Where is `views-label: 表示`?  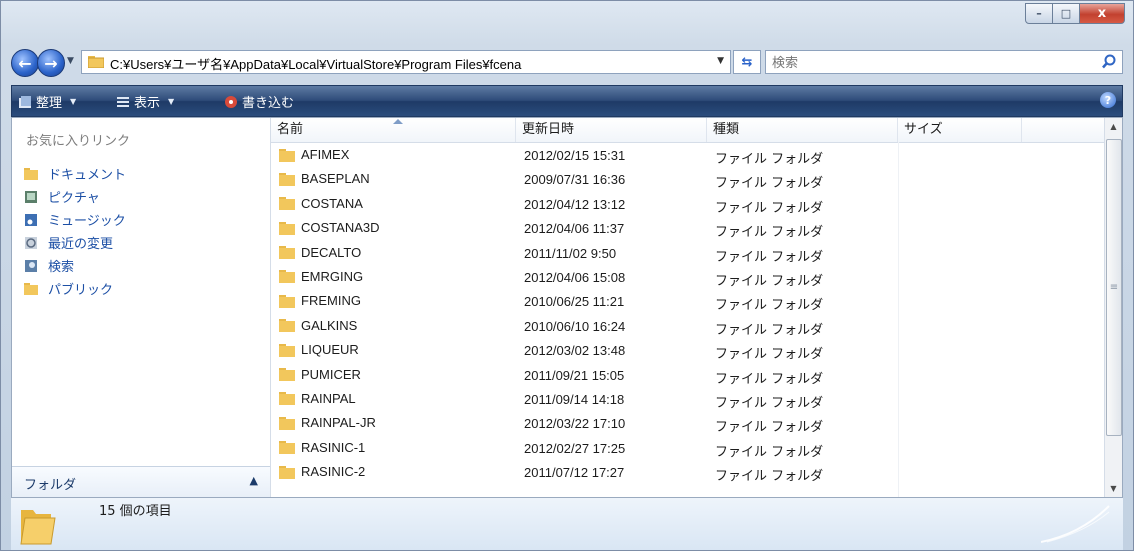 views-label: 表示 is located at coordinates (147, 103).